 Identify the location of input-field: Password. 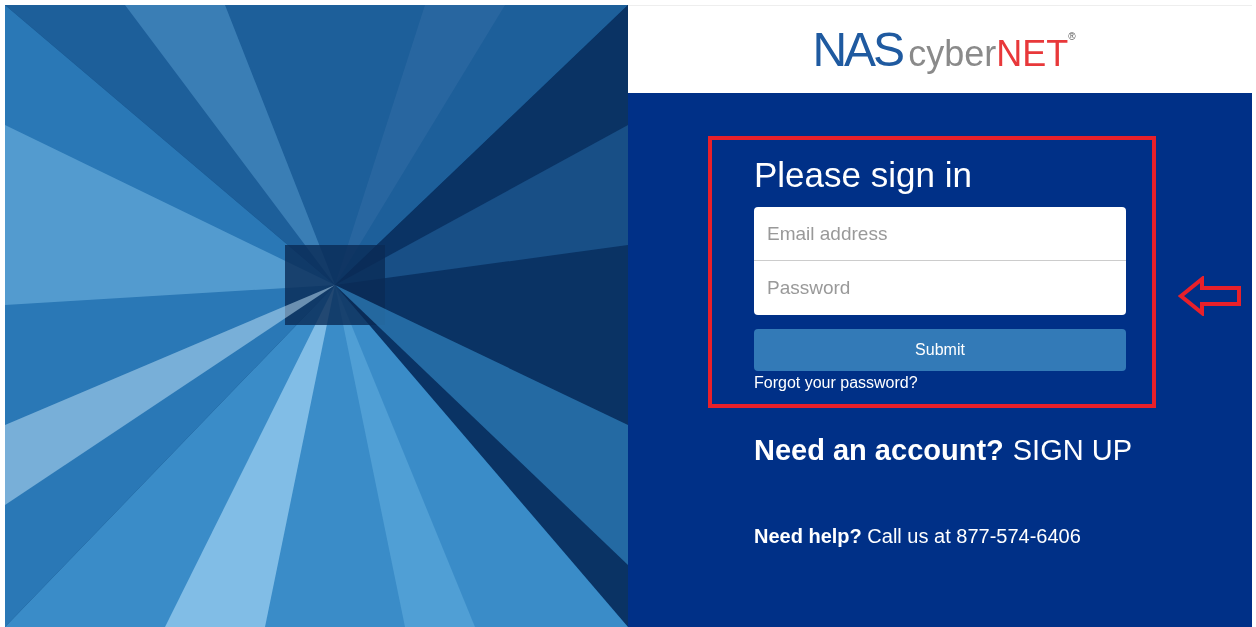
(940, 288).